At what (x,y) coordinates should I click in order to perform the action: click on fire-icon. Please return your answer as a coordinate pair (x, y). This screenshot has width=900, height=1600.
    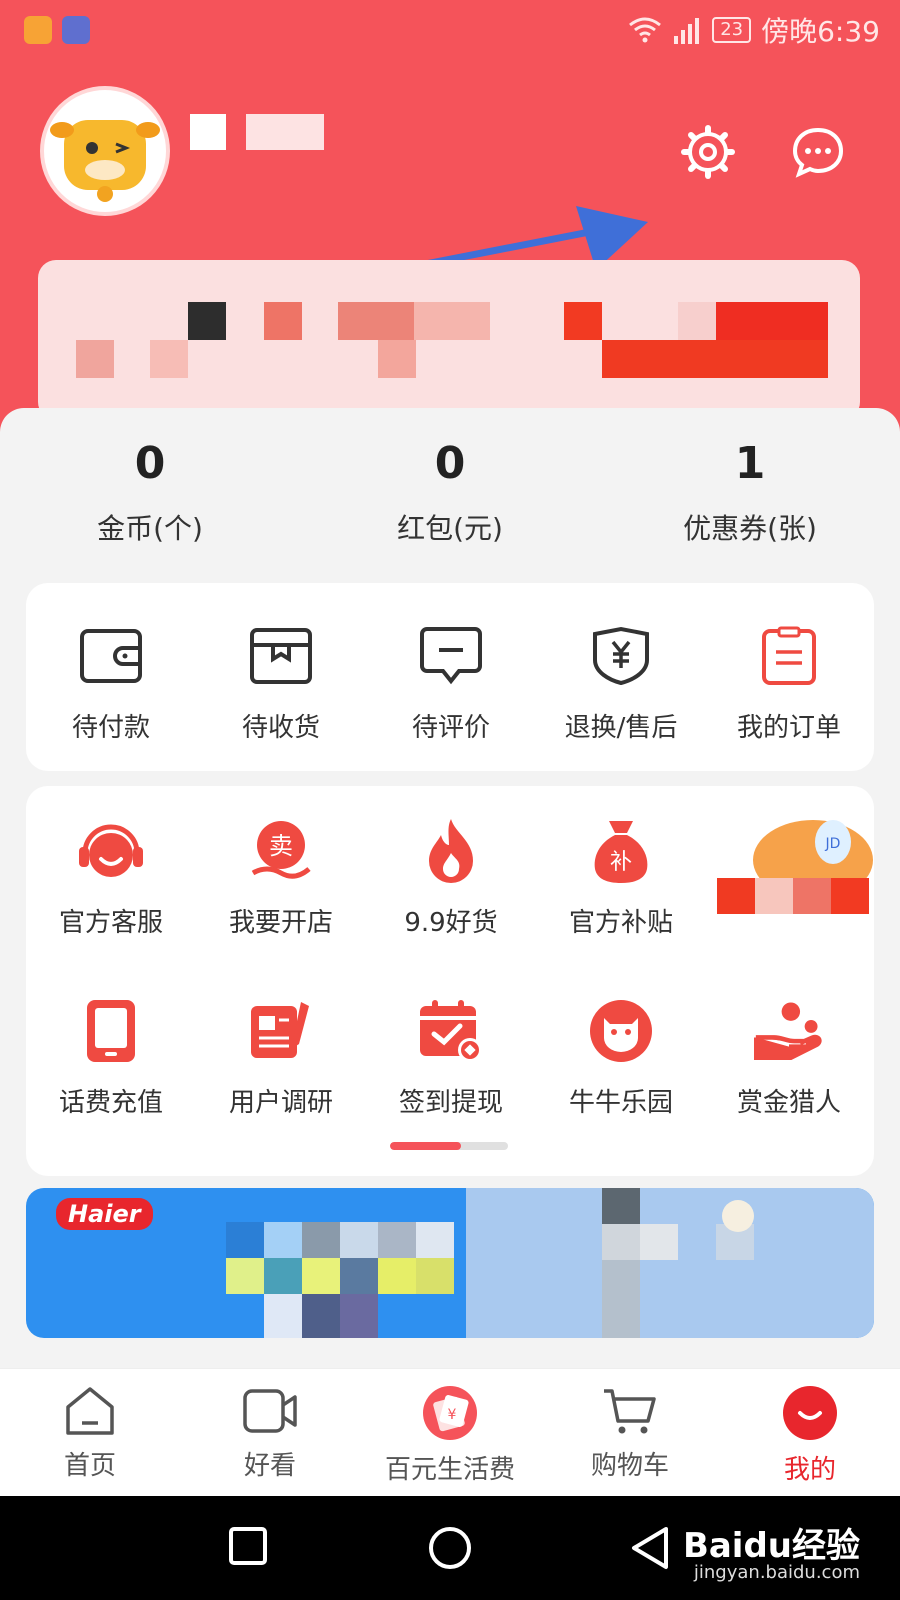
    Looking at the image, I should click on (451, 851).